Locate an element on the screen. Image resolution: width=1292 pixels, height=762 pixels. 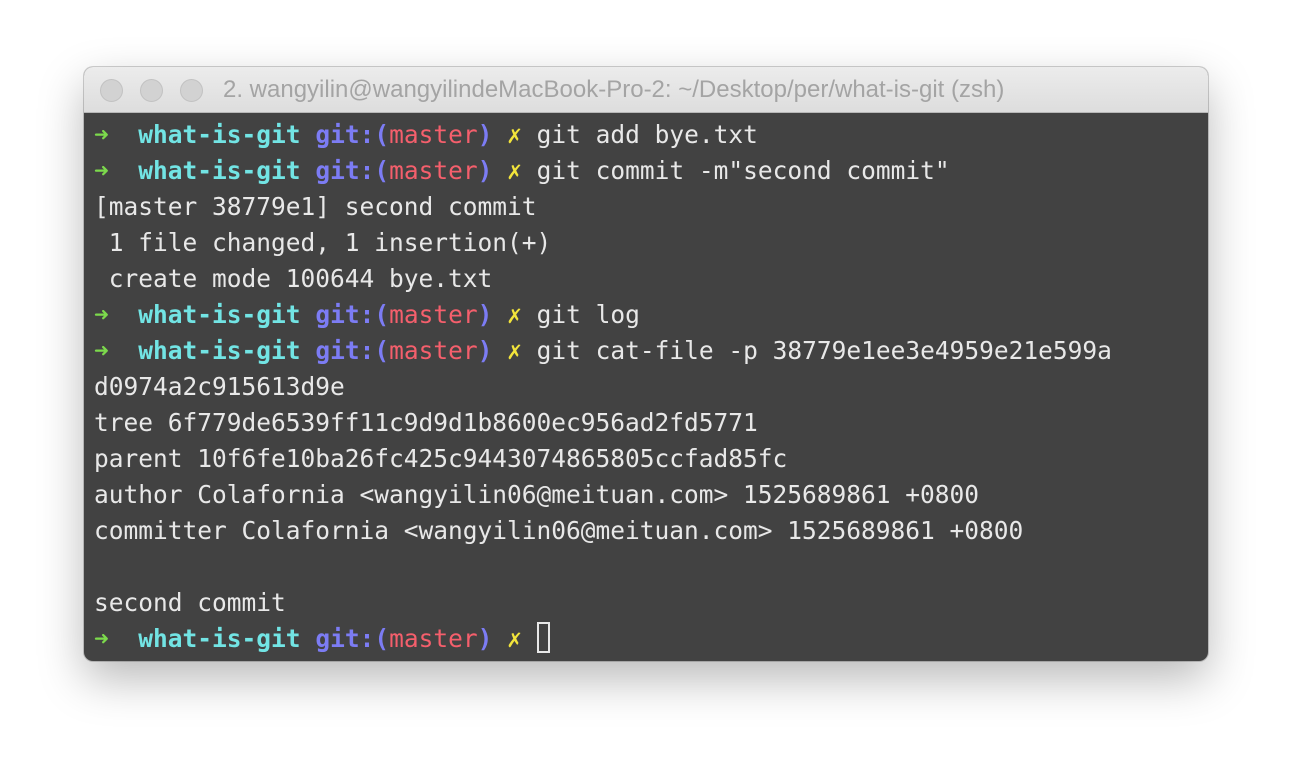
prompt-line: ➜ what-is-git git:(master) ✗ is located at coordinates (651, 639).